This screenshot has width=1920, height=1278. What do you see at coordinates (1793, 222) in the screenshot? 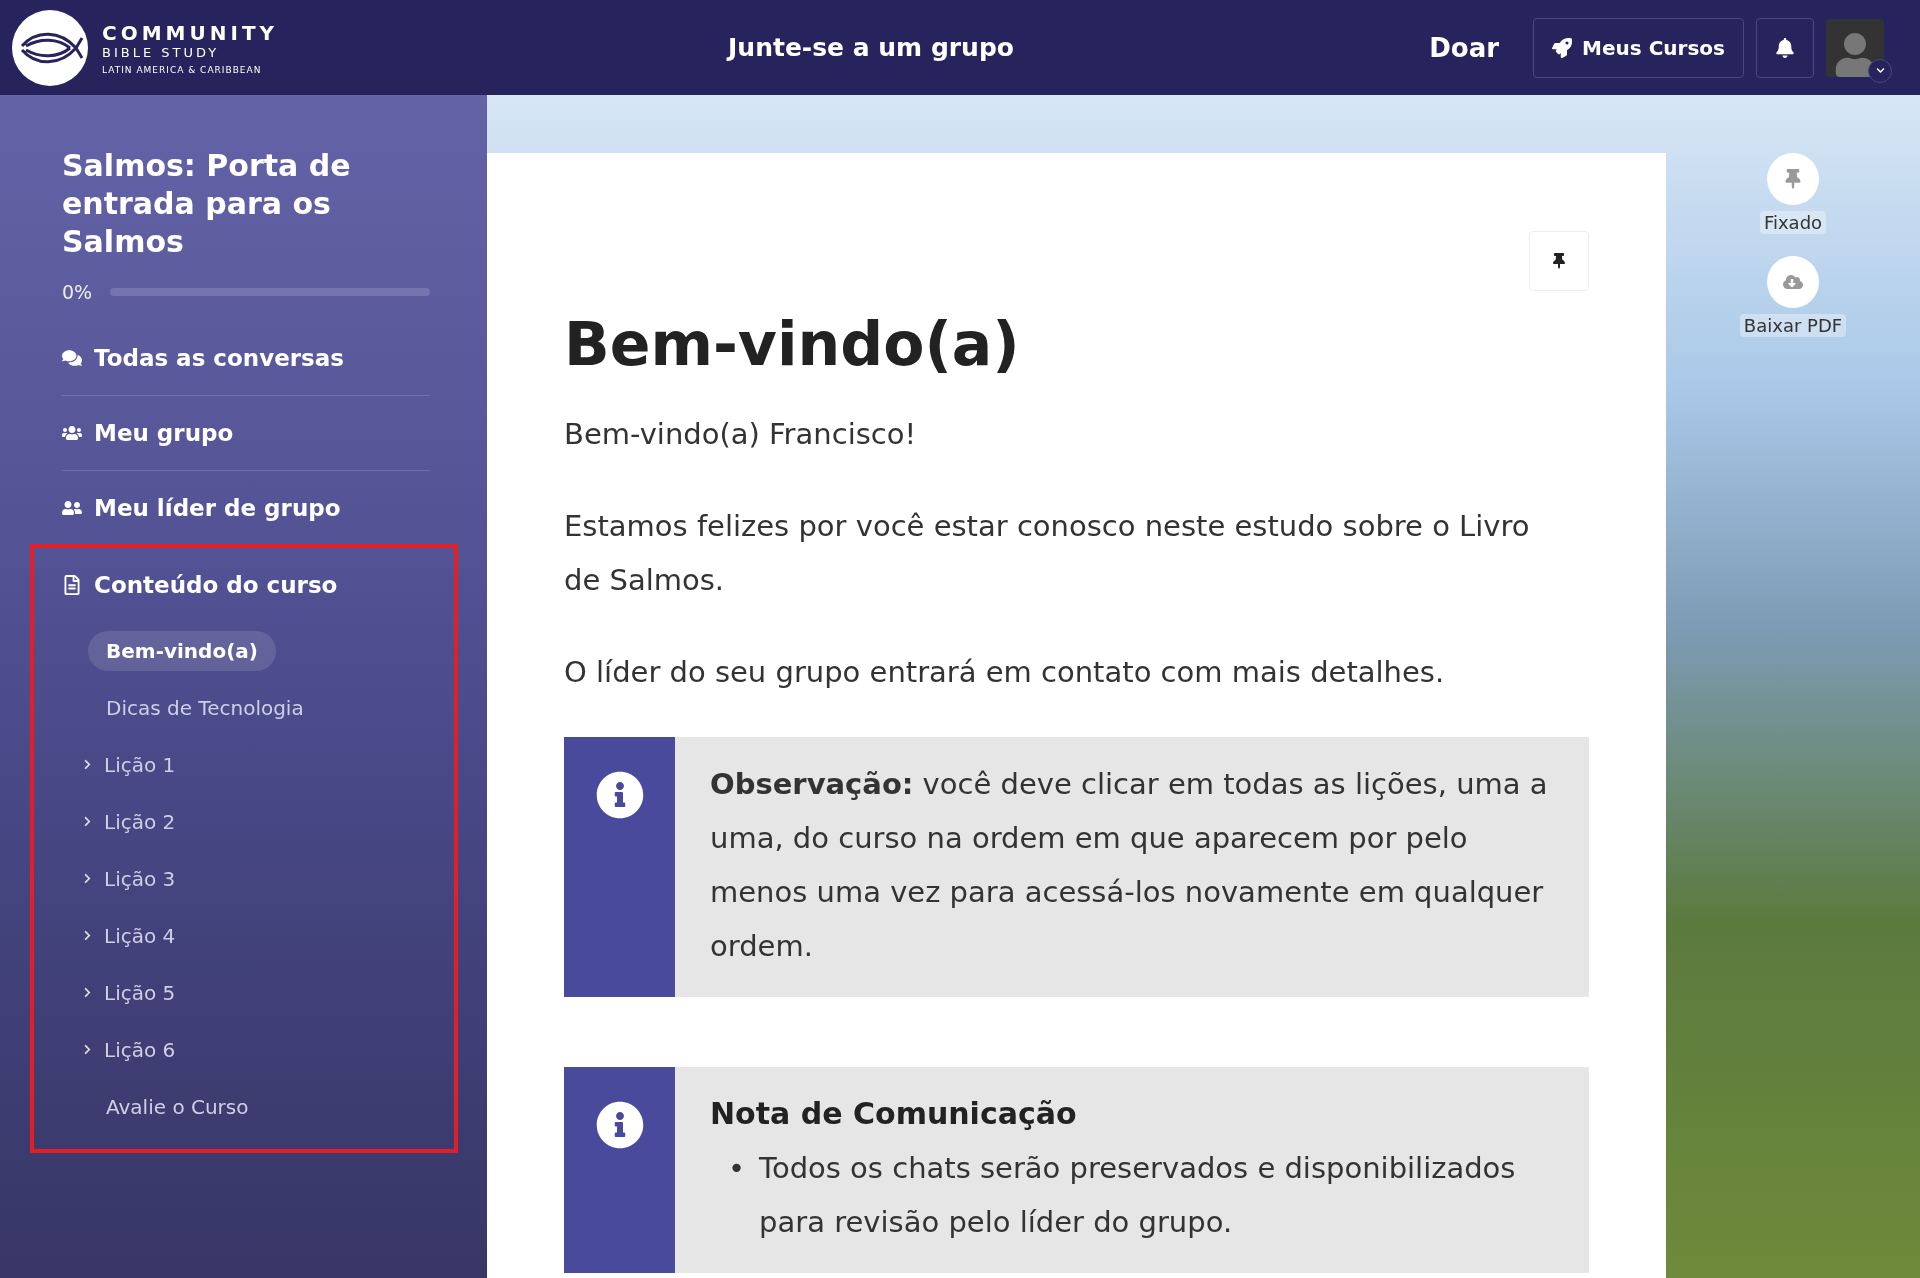
I see `action-label: Fixado` at bounding box center [1793, 222].